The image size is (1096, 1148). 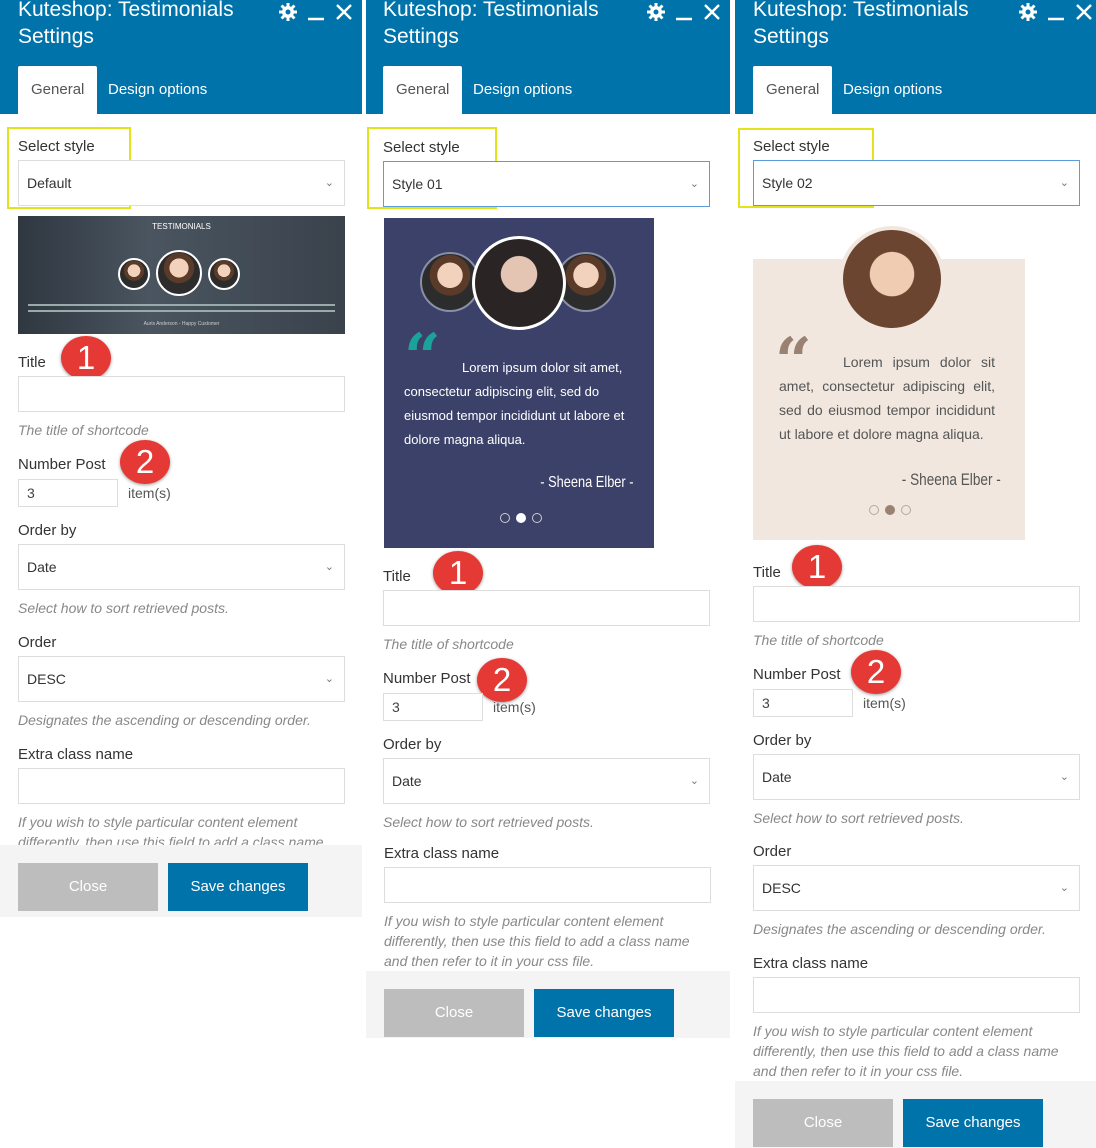 I want to click on preview-author: Auris Anderson - Happy Customer, so click(x=181, y=324).